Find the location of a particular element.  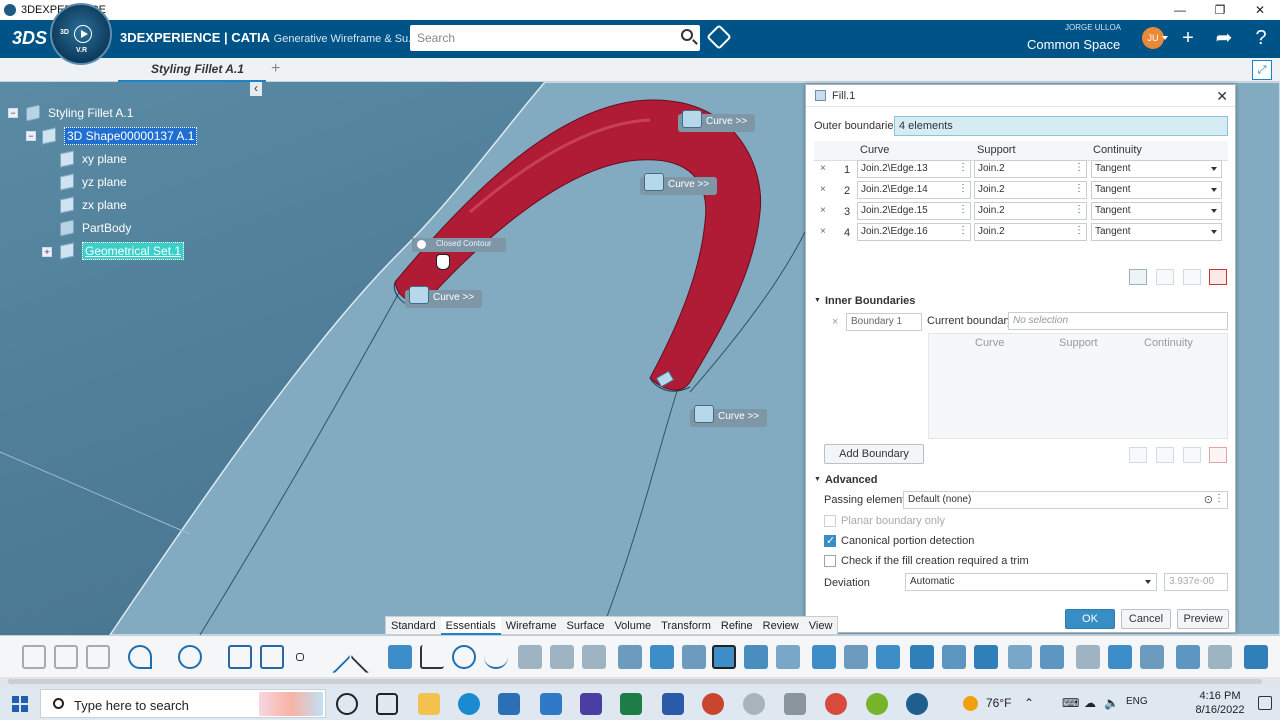

tab-volume: Volume is located at coordinates (632, 626).